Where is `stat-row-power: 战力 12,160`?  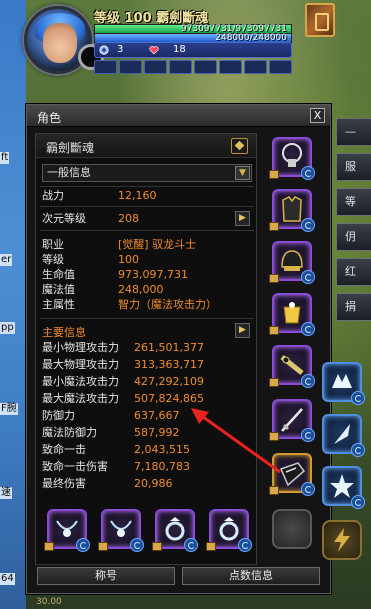
stat-row-power: 战力 12,160 is located at coordinates (147, 195).